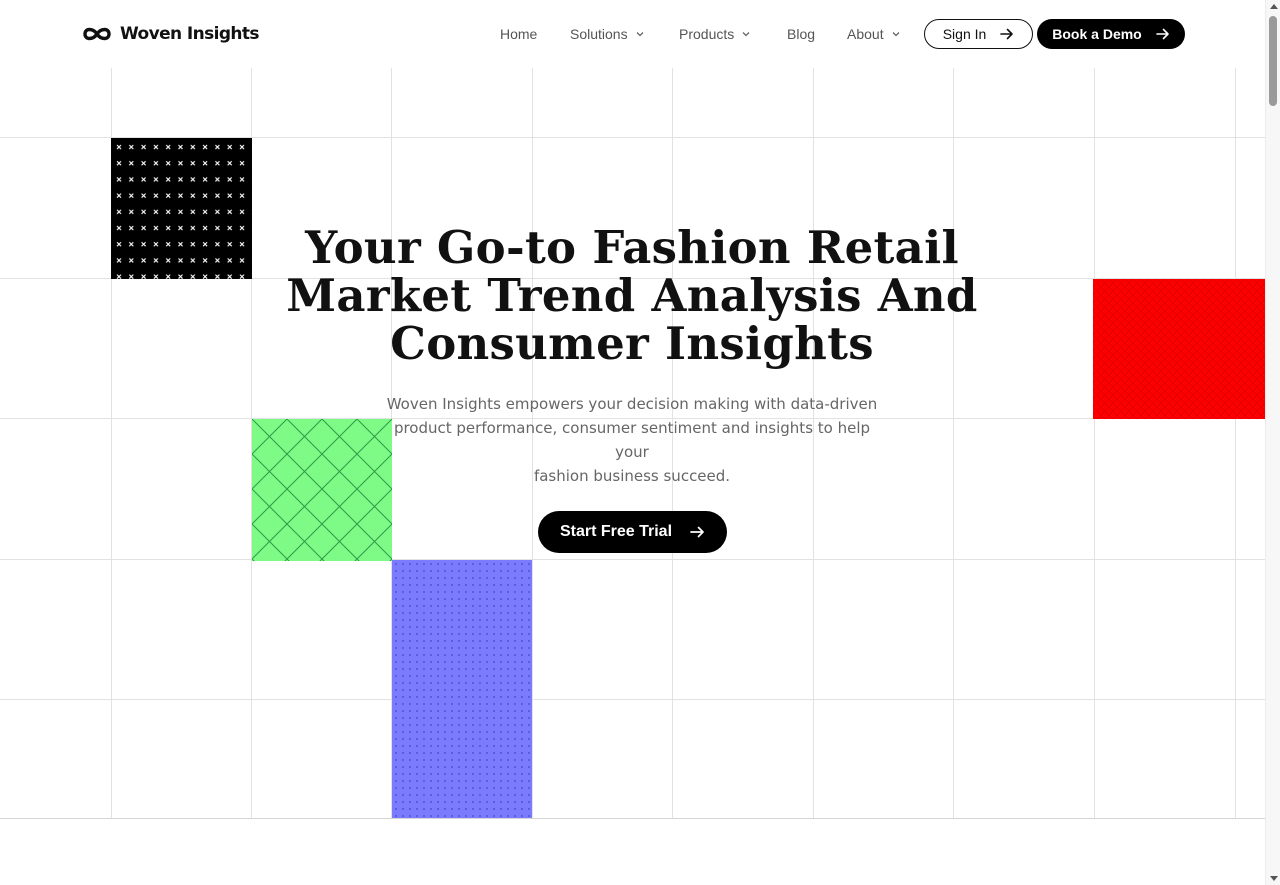  I want to click on start-free-trial-label: Start Free Trial, so click(616, 531).